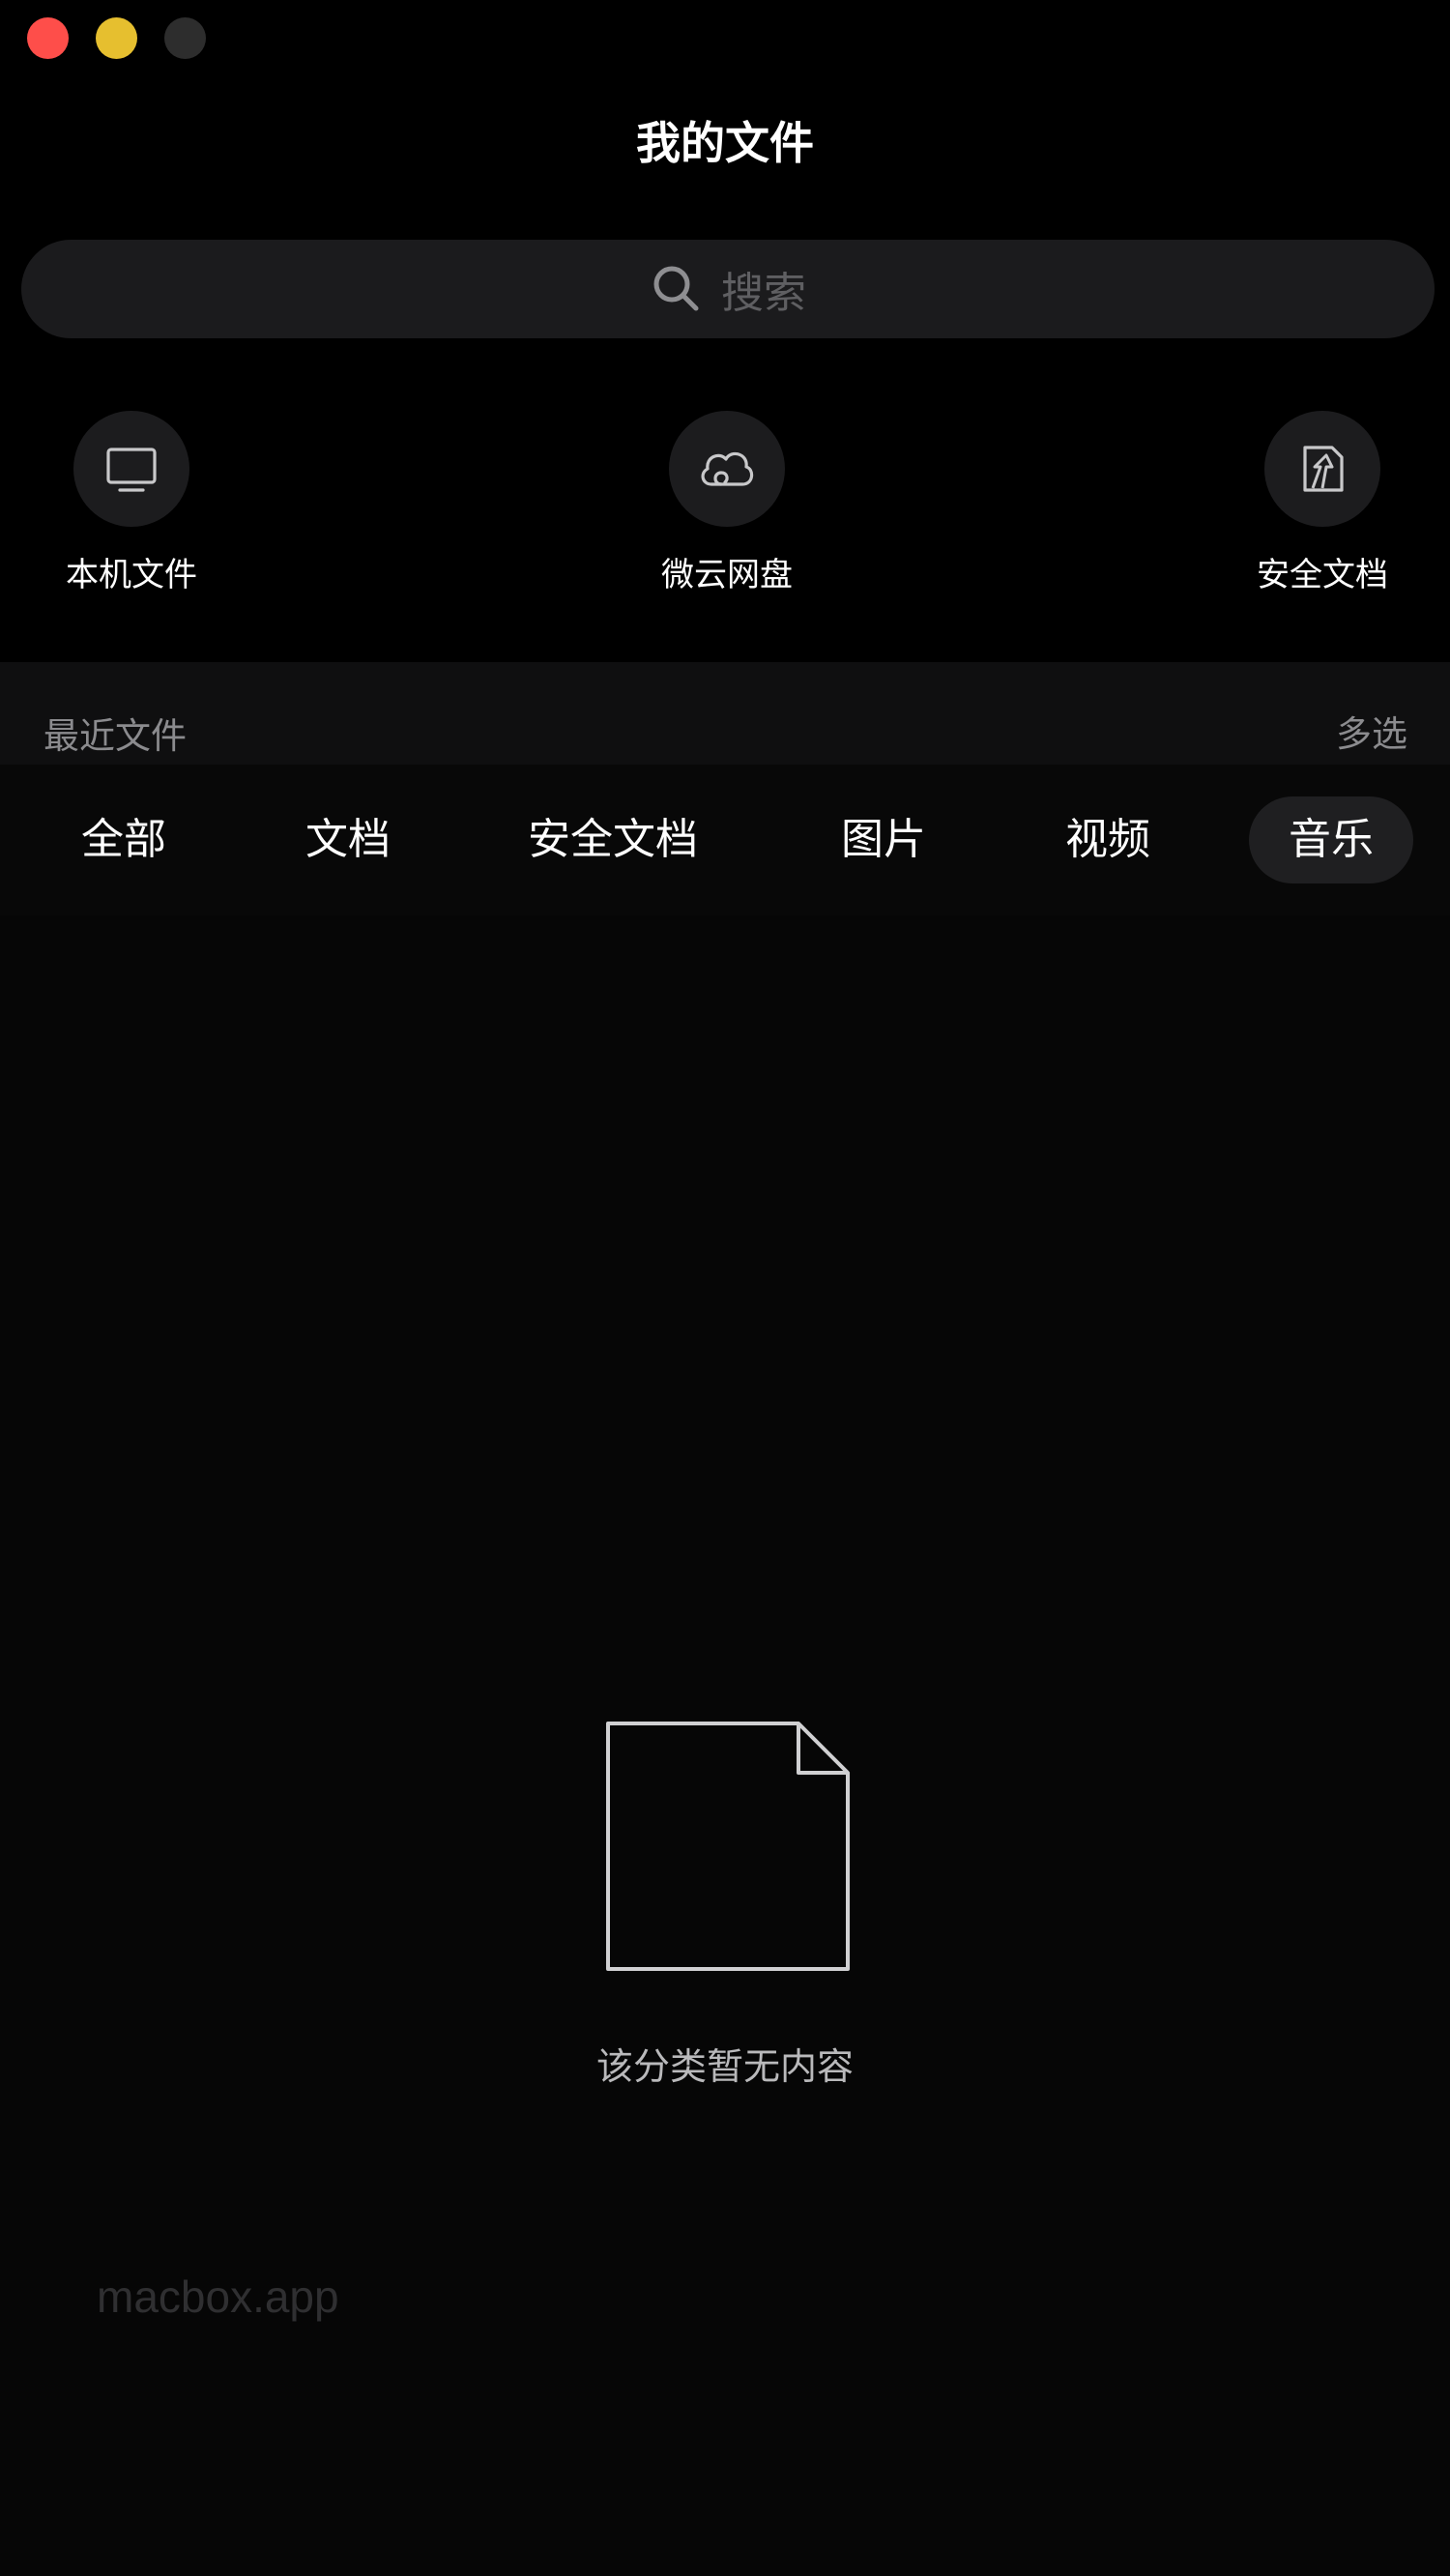 The height and width of the screenshot is (2576, 1450). I want to click on blank-document-icon, so click(728, 1847).